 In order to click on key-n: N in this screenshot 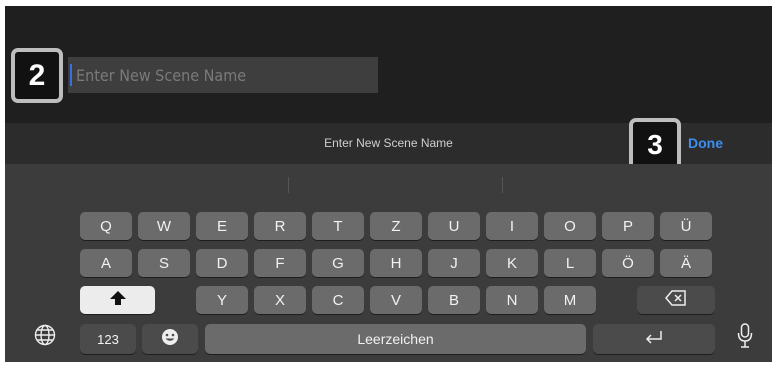, I will do `click(512, 300)`.